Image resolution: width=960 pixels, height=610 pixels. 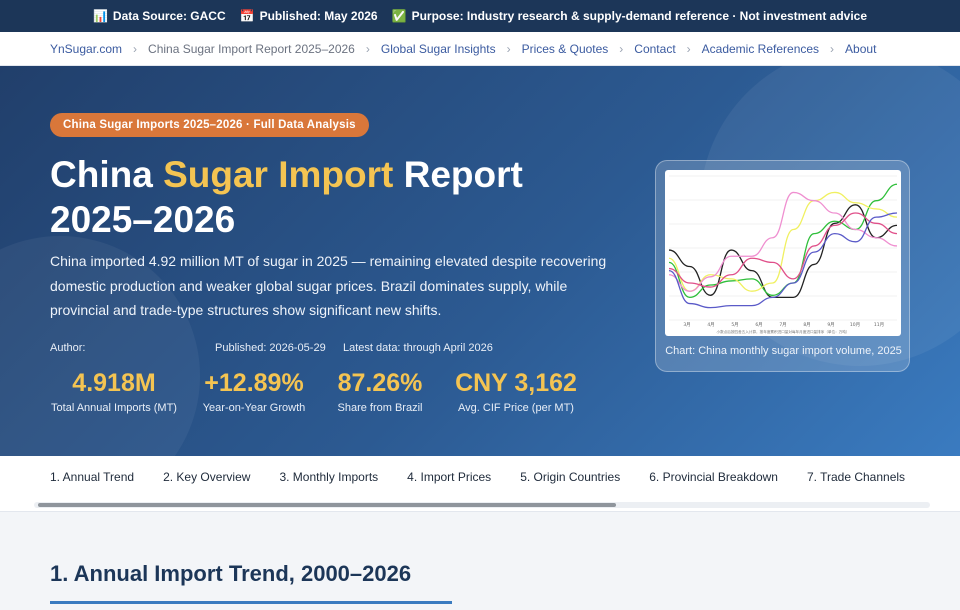 I want to click on data-source-item: 📊 Data Source: GACC, so click(x=159, y=16).